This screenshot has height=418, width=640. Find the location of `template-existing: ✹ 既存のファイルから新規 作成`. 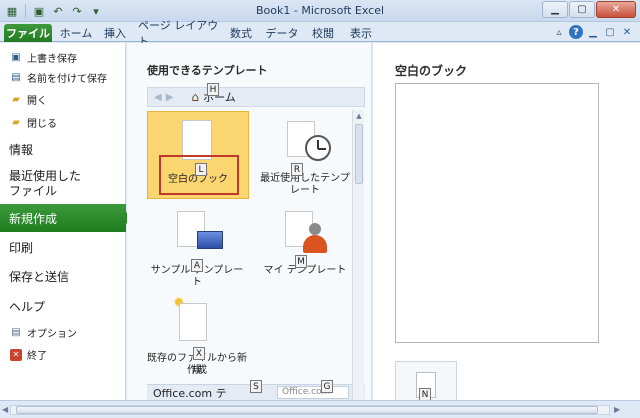

template-existing: ✹ 既存のファイルから新規 作成 is located at coordinates (197, 335).